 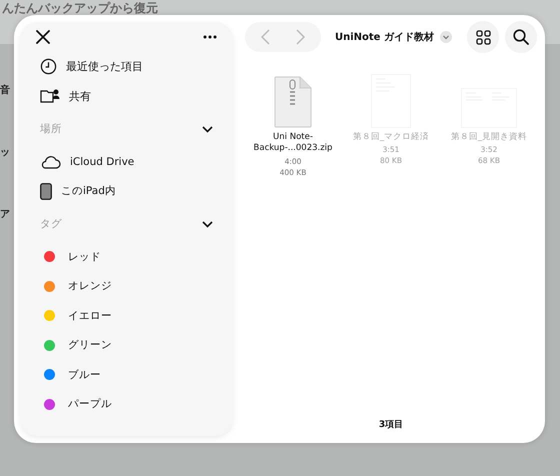 I want to click on grid-icon, so click(x=483, y=37).